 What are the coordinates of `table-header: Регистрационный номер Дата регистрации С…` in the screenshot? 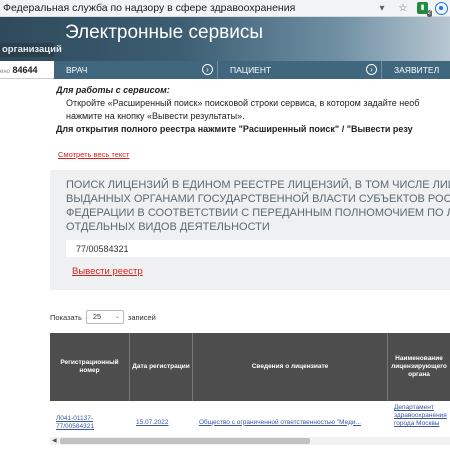 It's located at (250, 367).